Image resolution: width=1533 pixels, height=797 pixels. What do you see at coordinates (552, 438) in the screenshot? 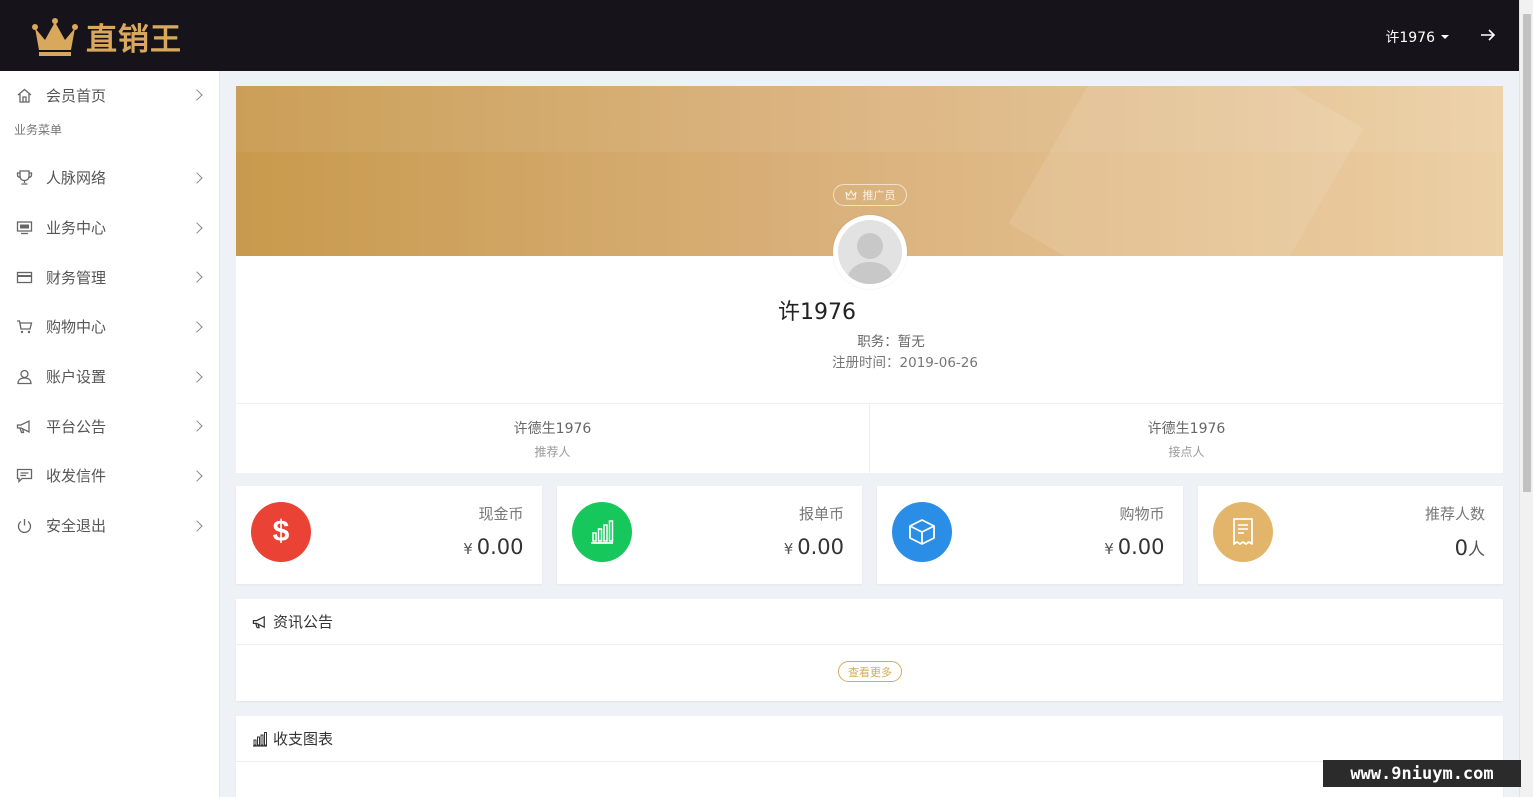
I see `referrer-cell: 许德生1976 推荐人` at bounding box center [552, 438].